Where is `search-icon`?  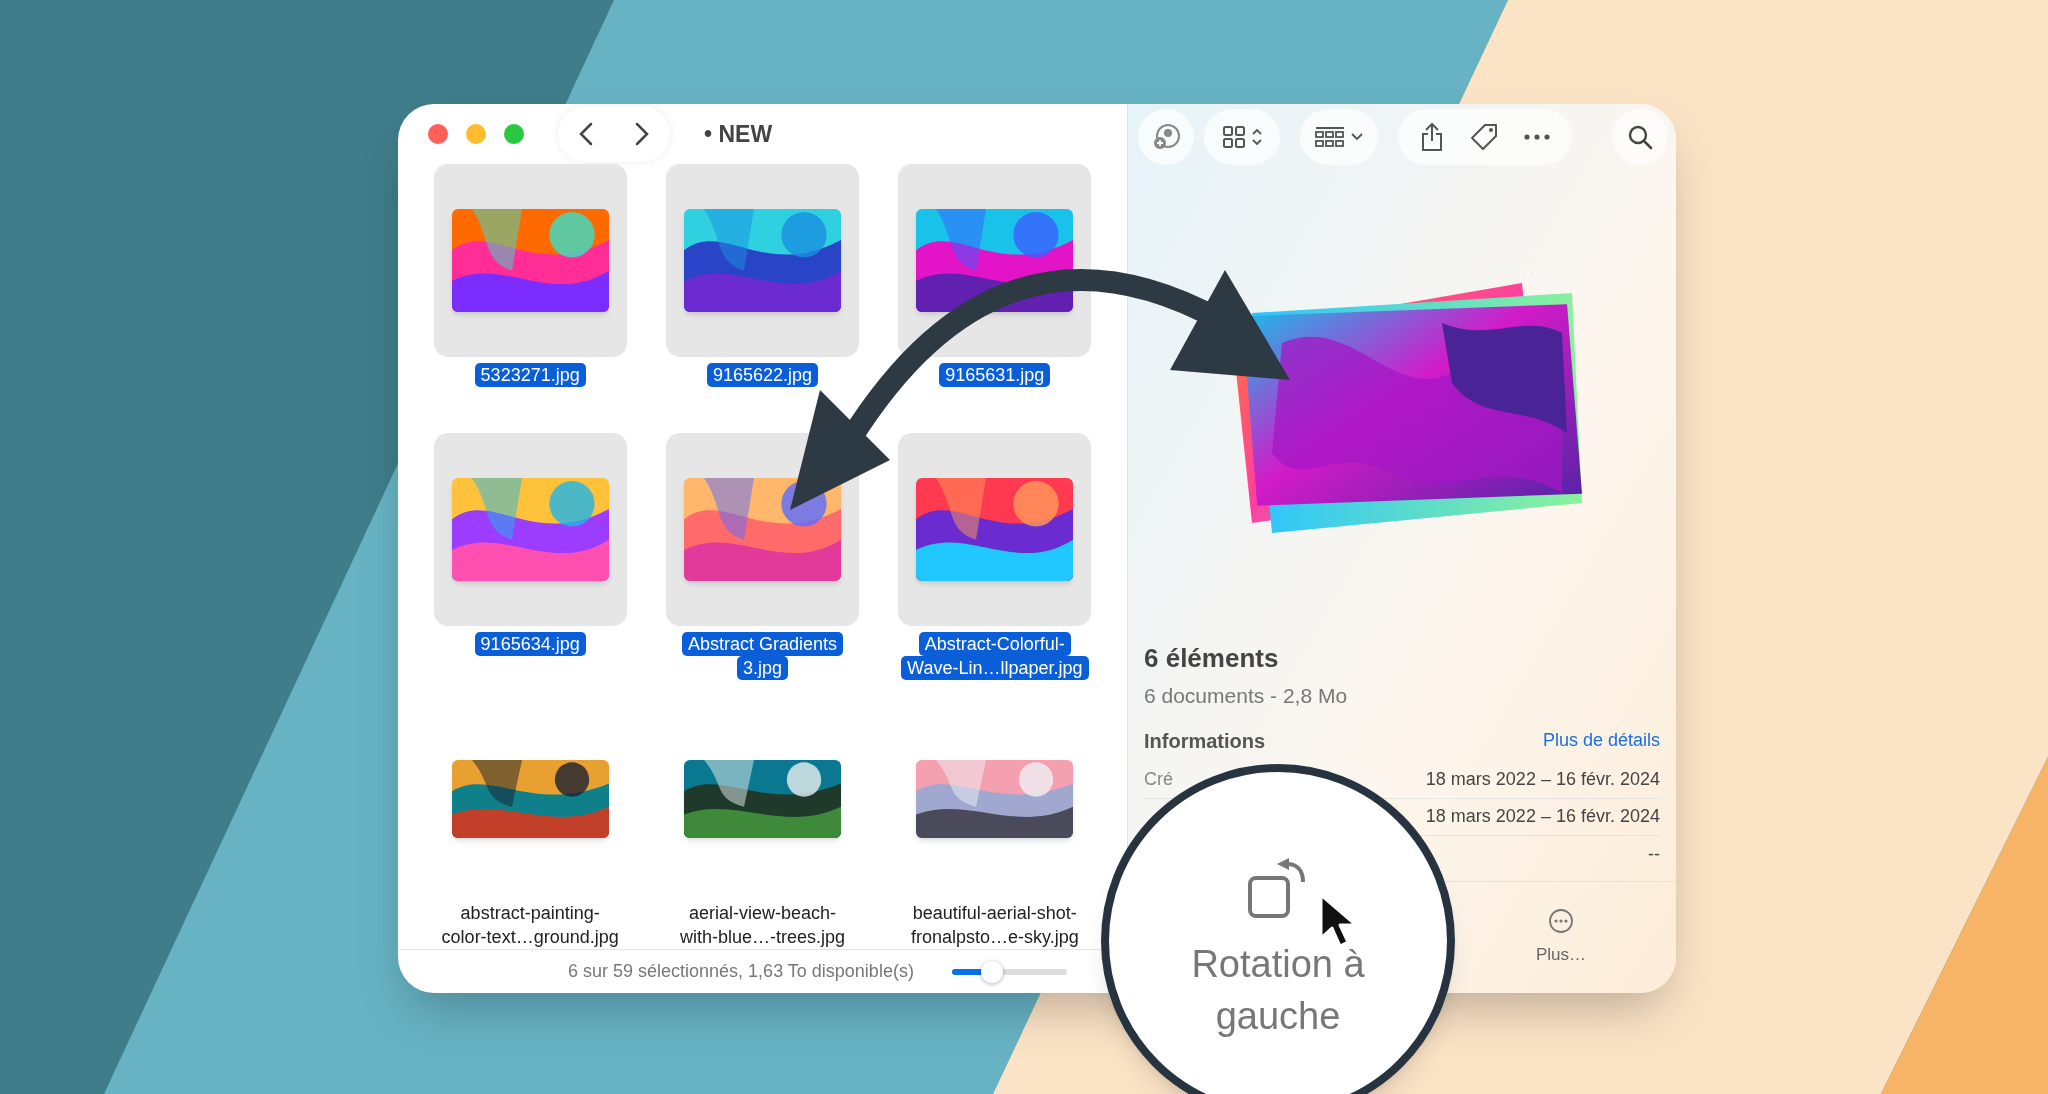 search-icon is located at coordinates (1640, 137).